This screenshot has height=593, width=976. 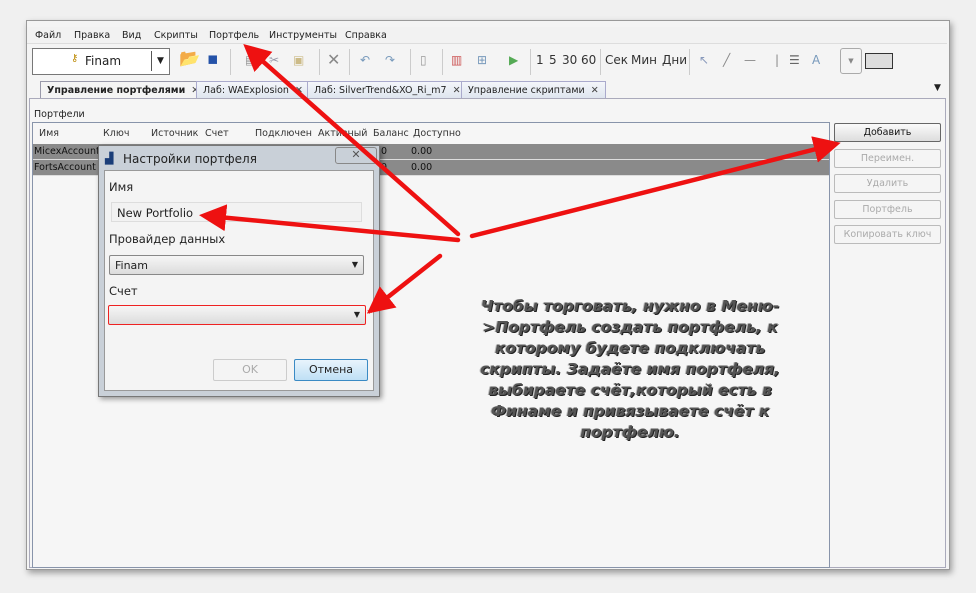 What do you see at coordinates (330, 223) in the screenshot?
I see `arrow-to-name-input` at bounding box center [330, 223].